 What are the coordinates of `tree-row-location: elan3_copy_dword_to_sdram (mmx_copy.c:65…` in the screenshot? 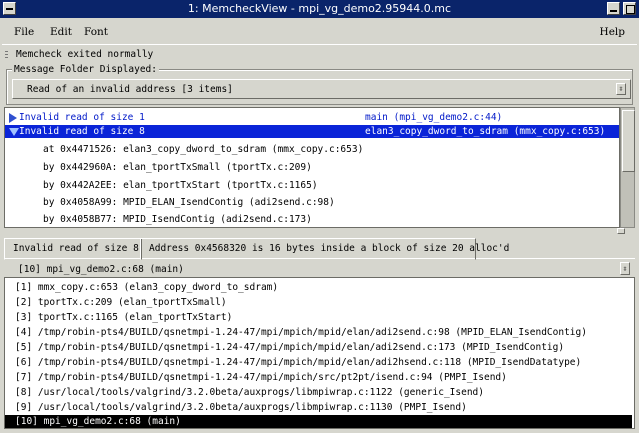 It's located at (485, 131).